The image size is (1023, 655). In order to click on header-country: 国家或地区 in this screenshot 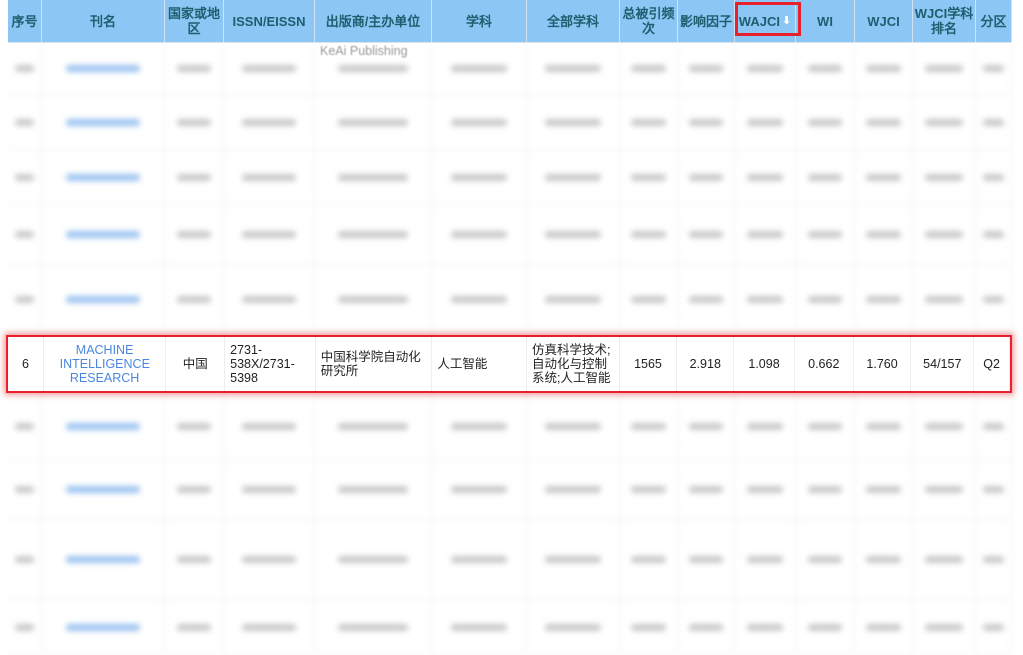, I will do `click(194, 21)`.